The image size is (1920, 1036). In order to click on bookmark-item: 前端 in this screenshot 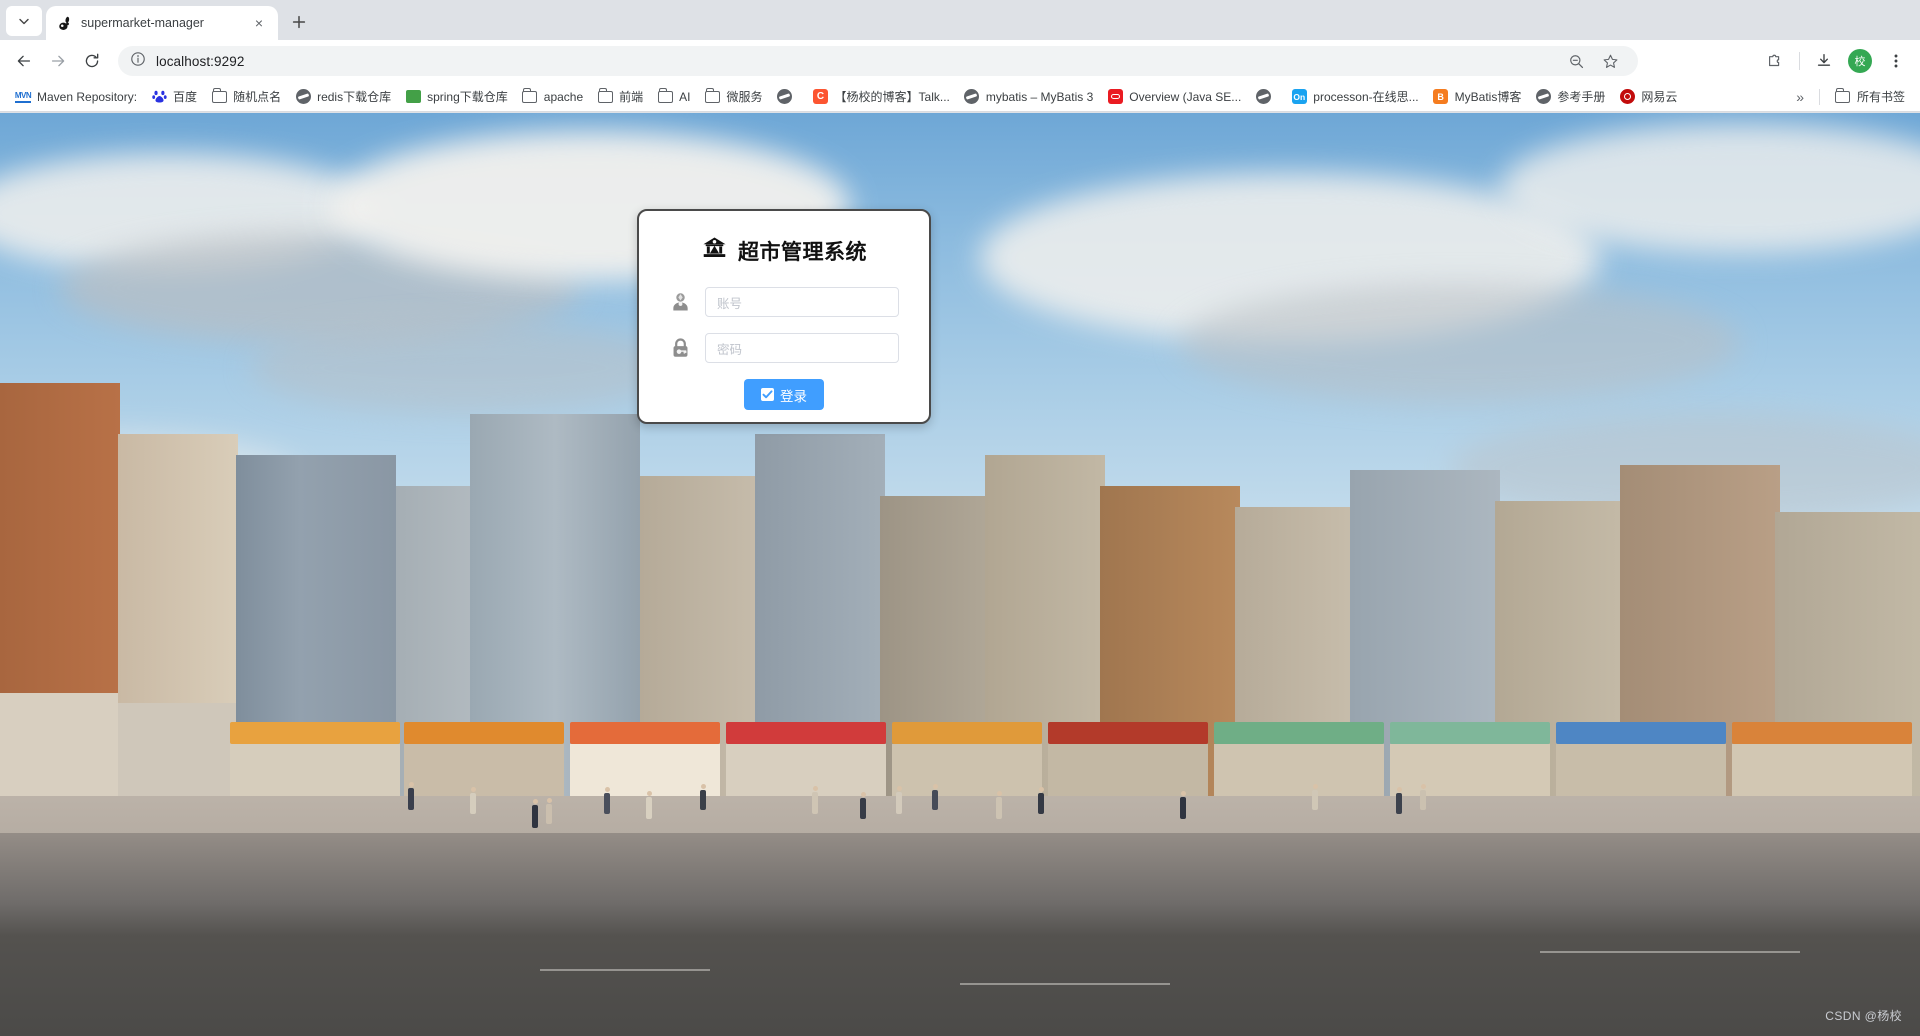, I will do `click(620, 96)`.